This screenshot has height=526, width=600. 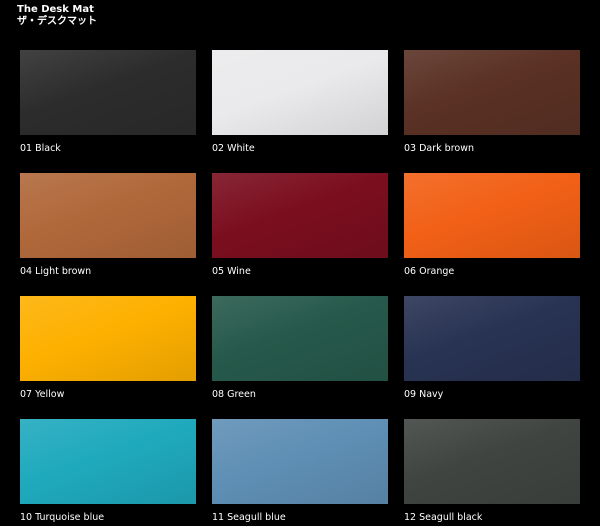 I want to click on page-header: The Desk Mat ザ・デスクマット, so click(x=57, y=16).